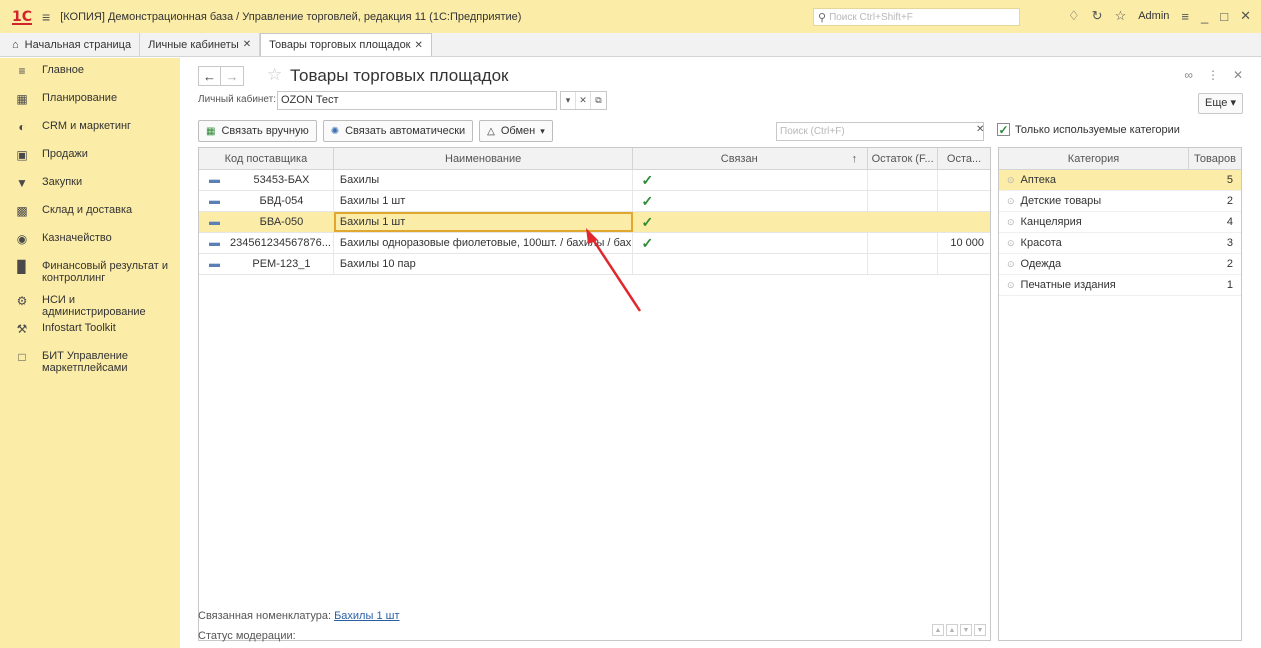 This screenshot has height=648, width=1261. Describe the element at coordinates (594, 264) in the screenshot. I see `table-row: ▬ РЕМ-123_1 Бахилы 10 пар` at that location.